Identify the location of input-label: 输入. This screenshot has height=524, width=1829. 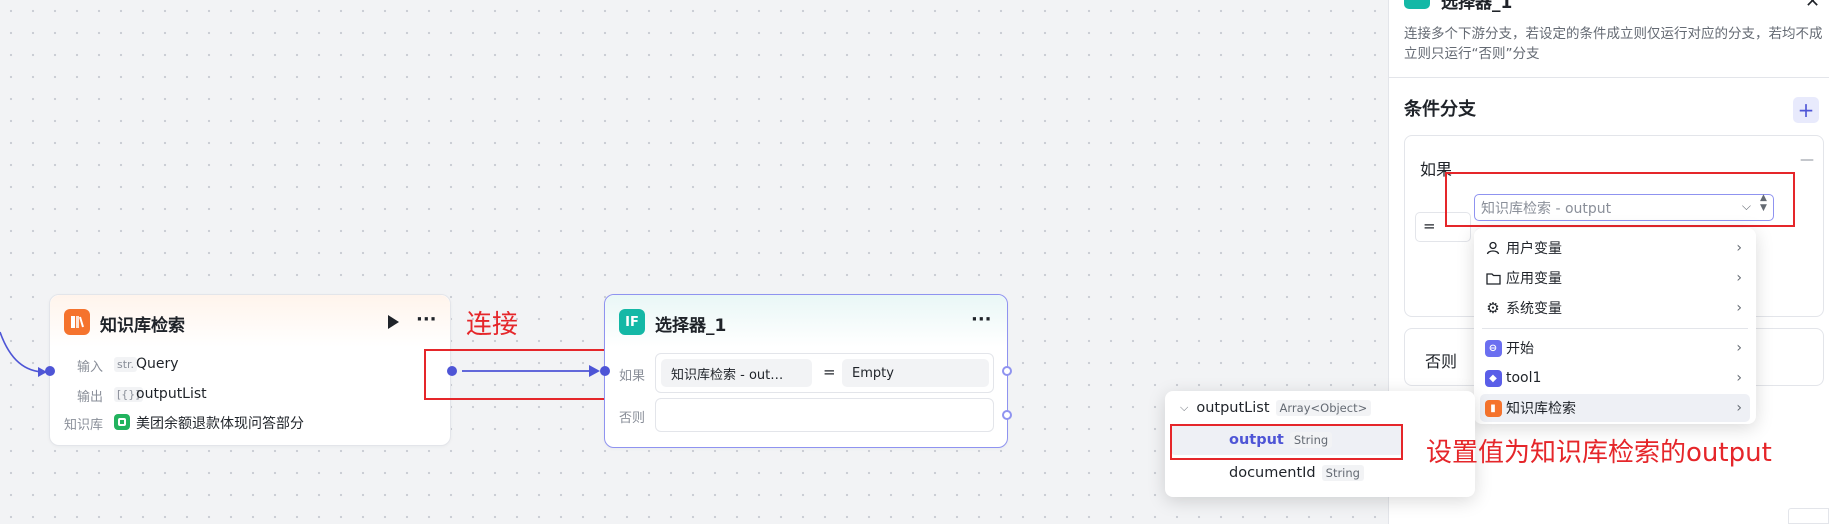
(90, 367).